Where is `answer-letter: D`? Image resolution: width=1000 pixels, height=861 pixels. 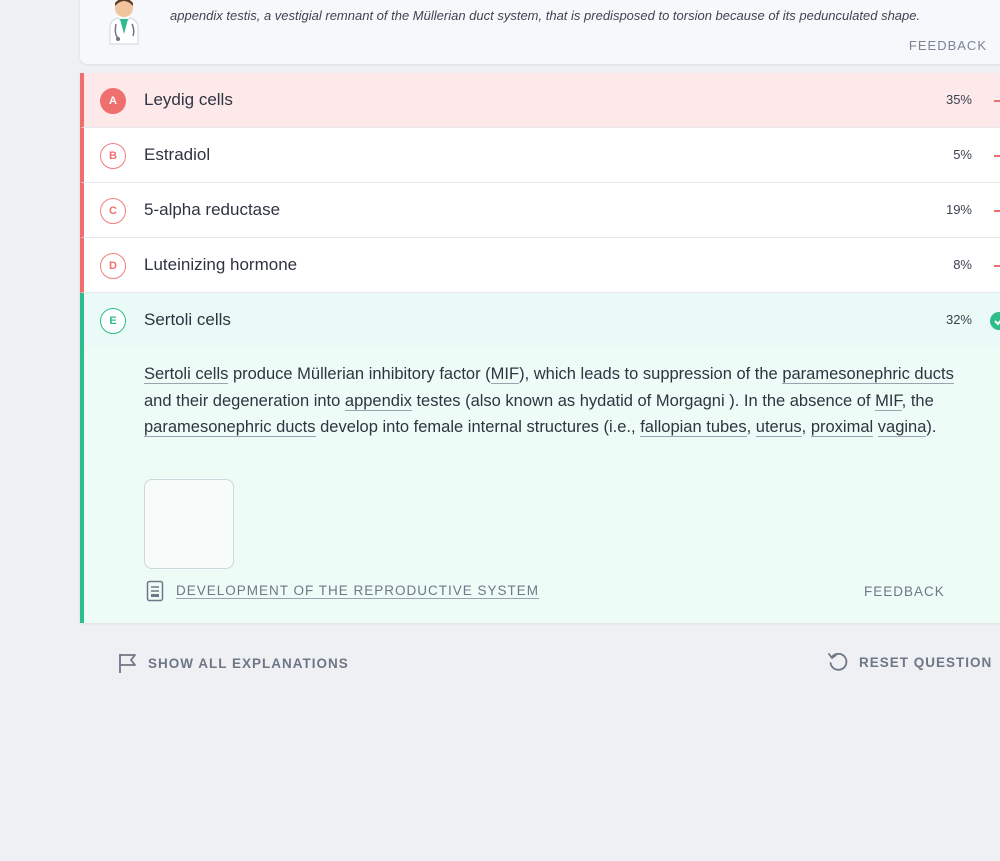 answer-letter: D is located at coordinates (113, 266).